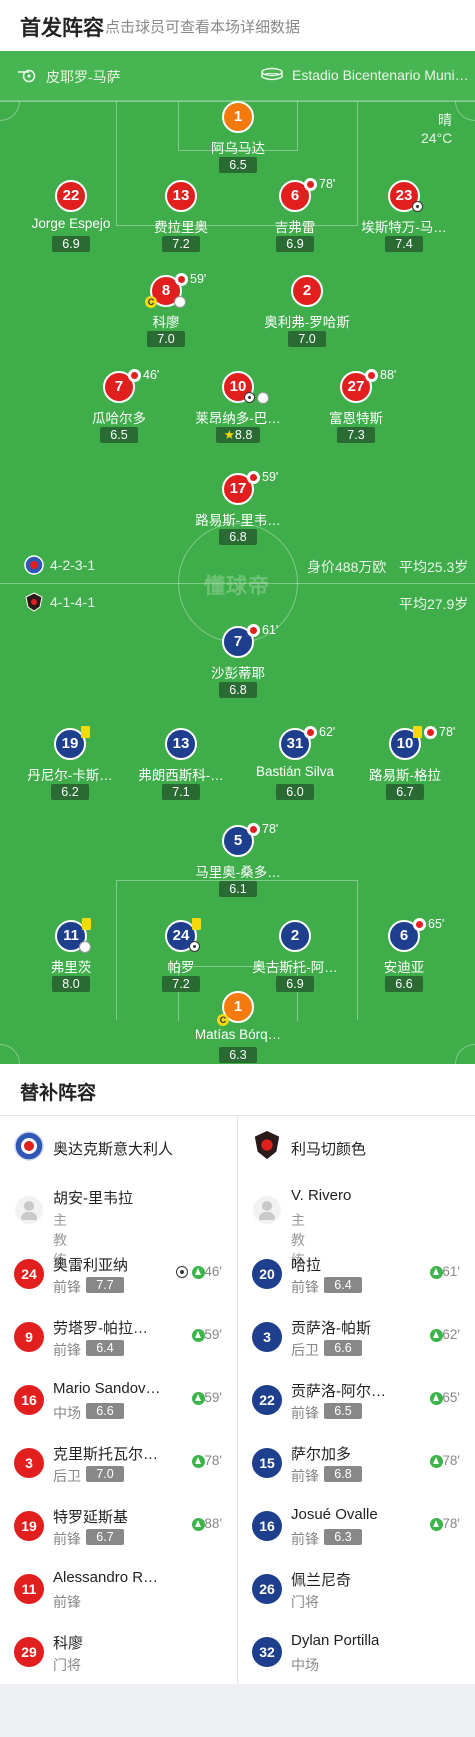 The height and width of the screenshot is (1737, 475). What do you see at coordinates (329, 1149) in the screenshot?
I see `away-team-name: 利马切颜色` at bounding box center [329, 1149].